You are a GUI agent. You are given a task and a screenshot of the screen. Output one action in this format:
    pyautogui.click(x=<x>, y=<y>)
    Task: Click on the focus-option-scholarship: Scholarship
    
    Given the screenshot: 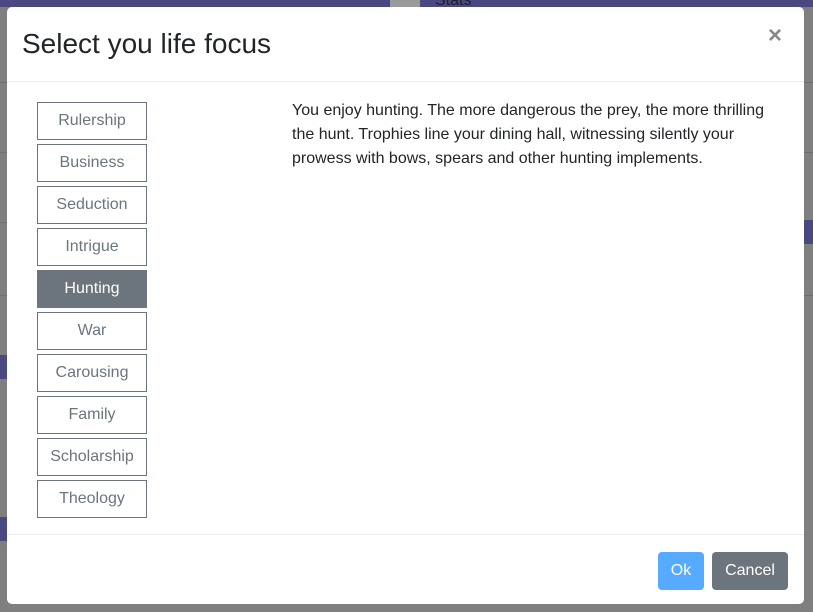 What is the action you would take?
    pyautogui.click(x=92, y=457)
    